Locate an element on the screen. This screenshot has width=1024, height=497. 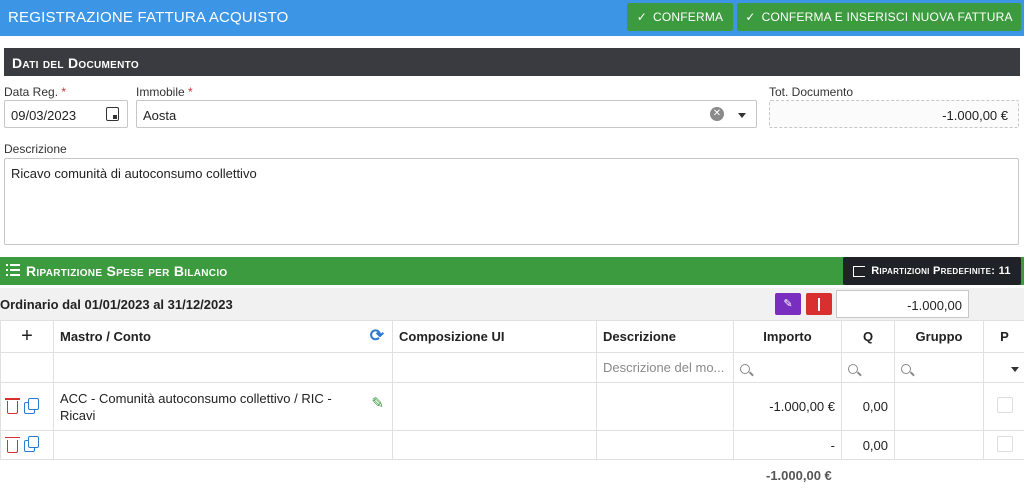
filter-empty is located at coordinates (27, 367).